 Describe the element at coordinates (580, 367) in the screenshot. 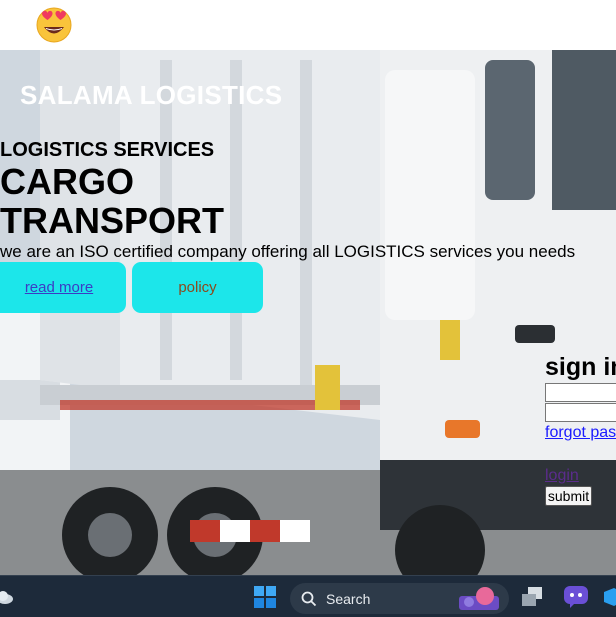

I see `signin-title: sign in` at that location.